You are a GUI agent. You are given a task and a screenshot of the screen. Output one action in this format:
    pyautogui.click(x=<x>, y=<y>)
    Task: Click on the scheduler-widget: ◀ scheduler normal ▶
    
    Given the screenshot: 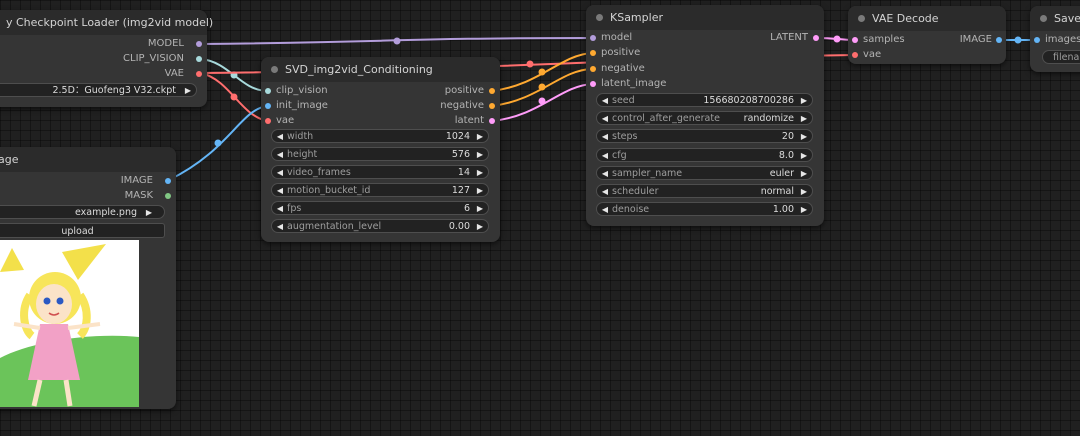 What is the action you would take?
    pyautogui.click(x=704, y=191)
    